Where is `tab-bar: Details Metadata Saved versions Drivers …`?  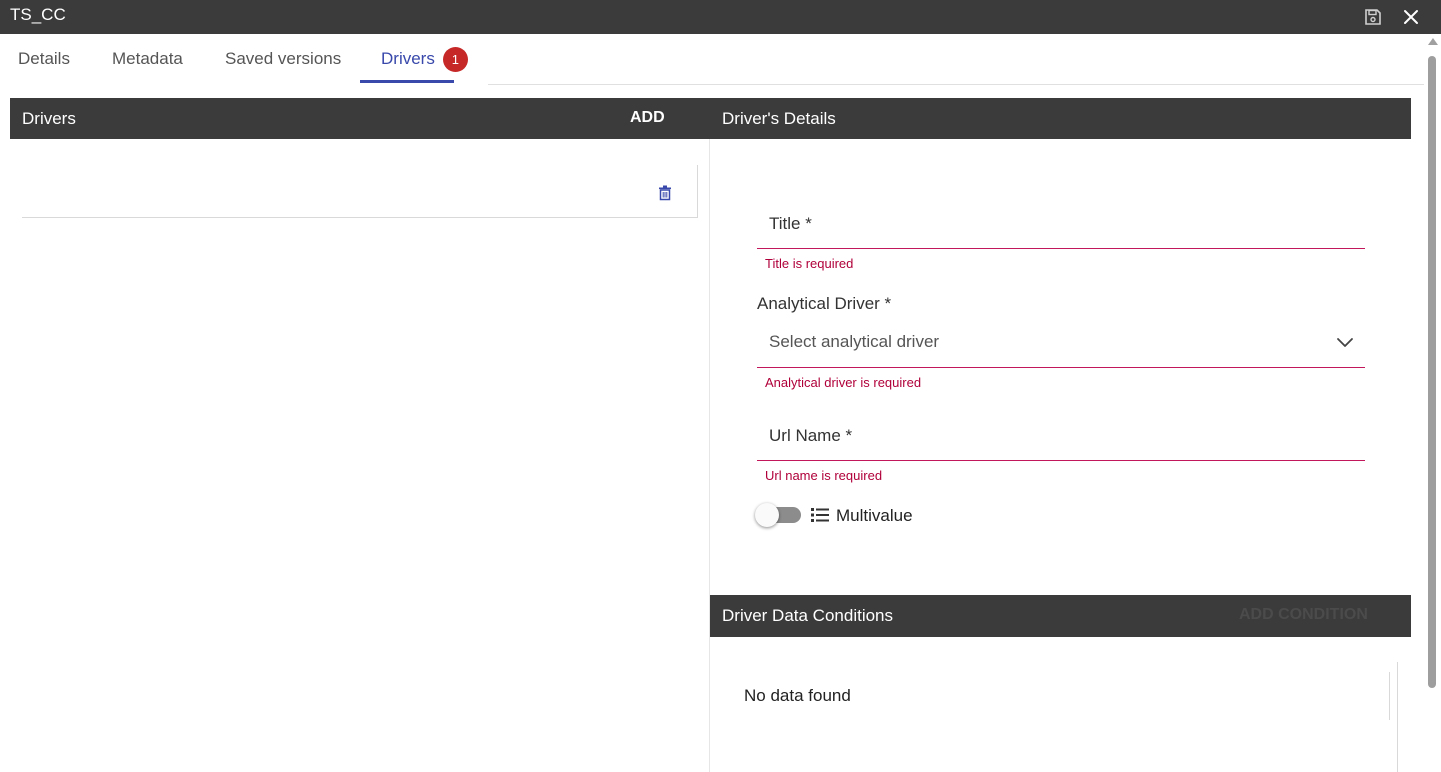
tab-bar: Details Metadata Saved versions Drivers … is located at coordinates (712, 60).